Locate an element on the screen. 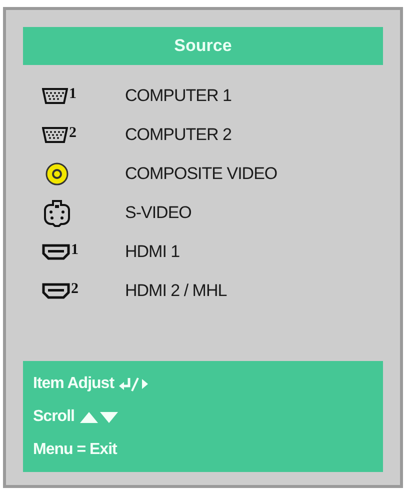 Image resolution: width=406 pixels, height=493 pixels. enter-right-arrow-icon is located at coordinates (134, 384).